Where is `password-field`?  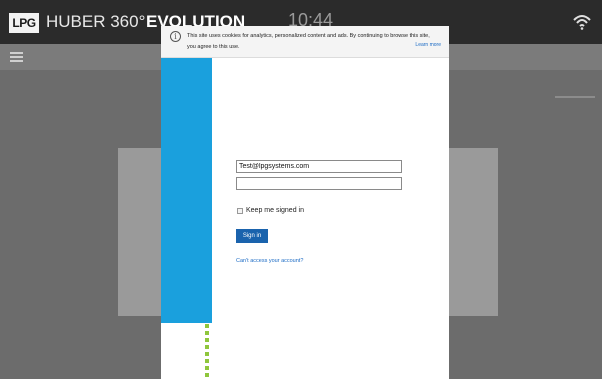
password-field is located at coordinates (319, 183).